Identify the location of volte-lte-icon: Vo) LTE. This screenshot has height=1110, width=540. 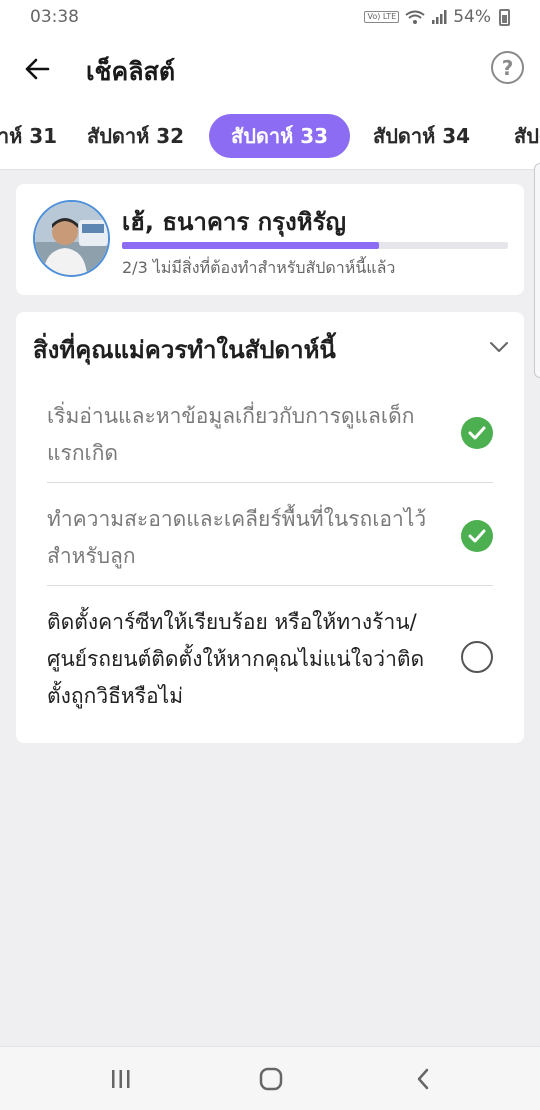
(382, 17).